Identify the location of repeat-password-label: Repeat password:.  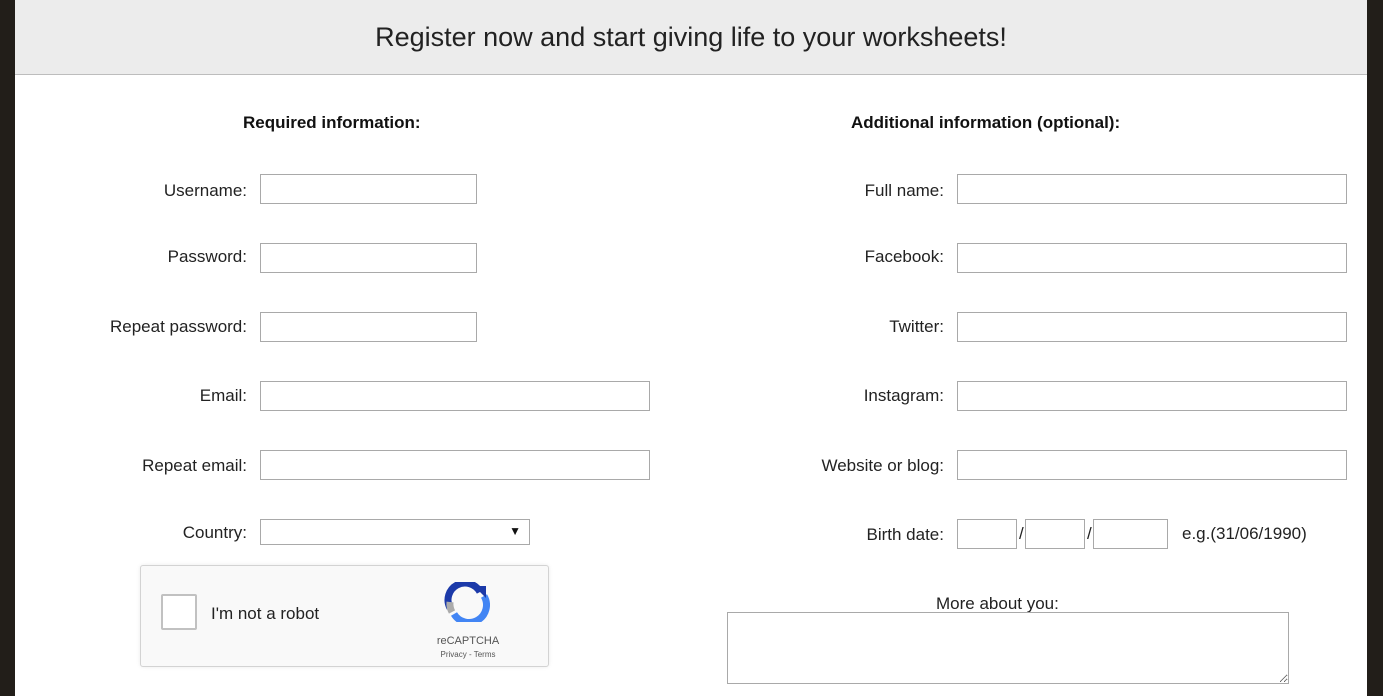
(178, 326).